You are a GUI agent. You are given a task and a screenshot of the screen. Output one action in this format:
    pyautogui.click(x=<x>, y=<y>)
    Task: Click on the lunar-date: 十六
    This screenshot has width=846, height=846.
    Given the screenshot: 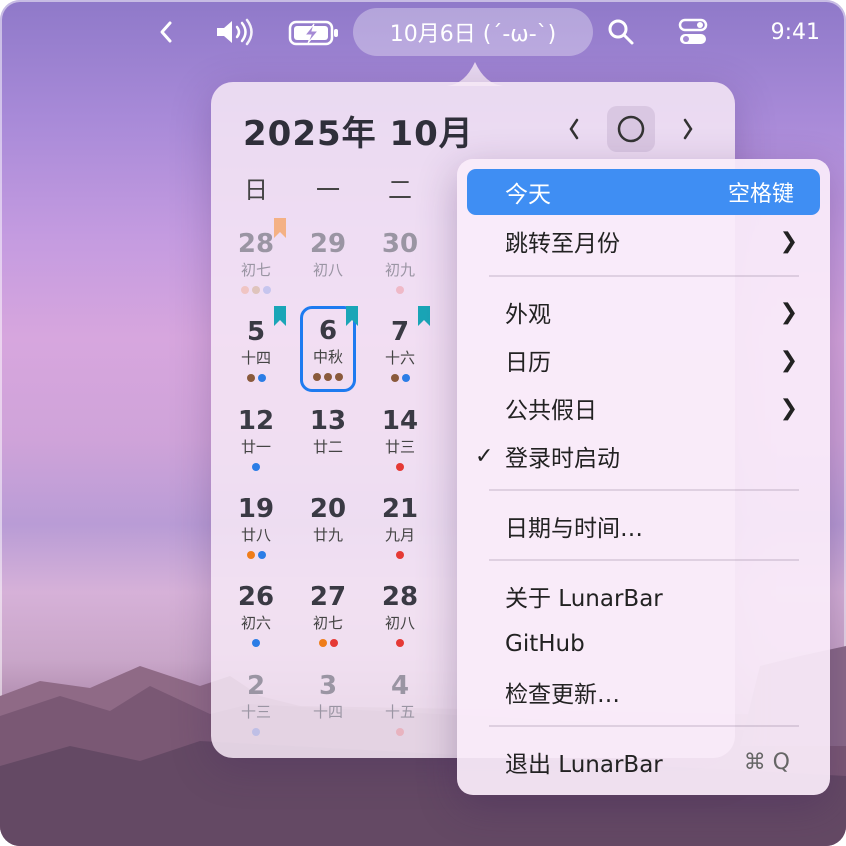 What is the action you would take?
    pyautogui.click(x=399, y=358)
    